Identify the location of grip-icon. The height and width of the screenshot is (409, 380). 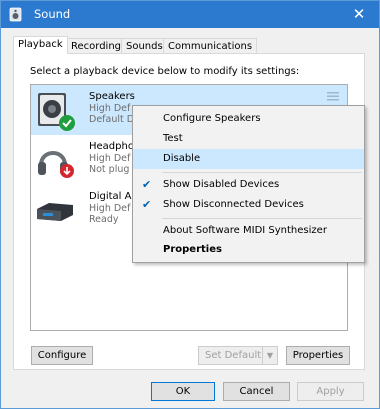
(333, 96).